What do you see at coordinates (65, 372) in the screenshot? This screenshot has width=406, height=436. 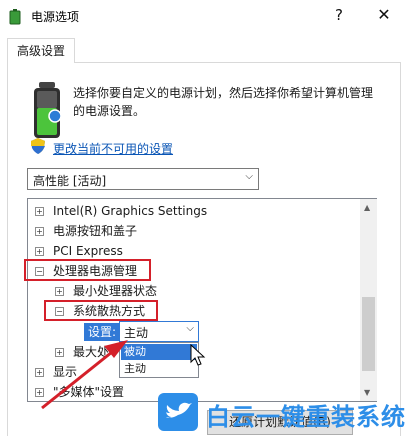 I see `tree-item-label: 显示` at bounding box center [65, 372].